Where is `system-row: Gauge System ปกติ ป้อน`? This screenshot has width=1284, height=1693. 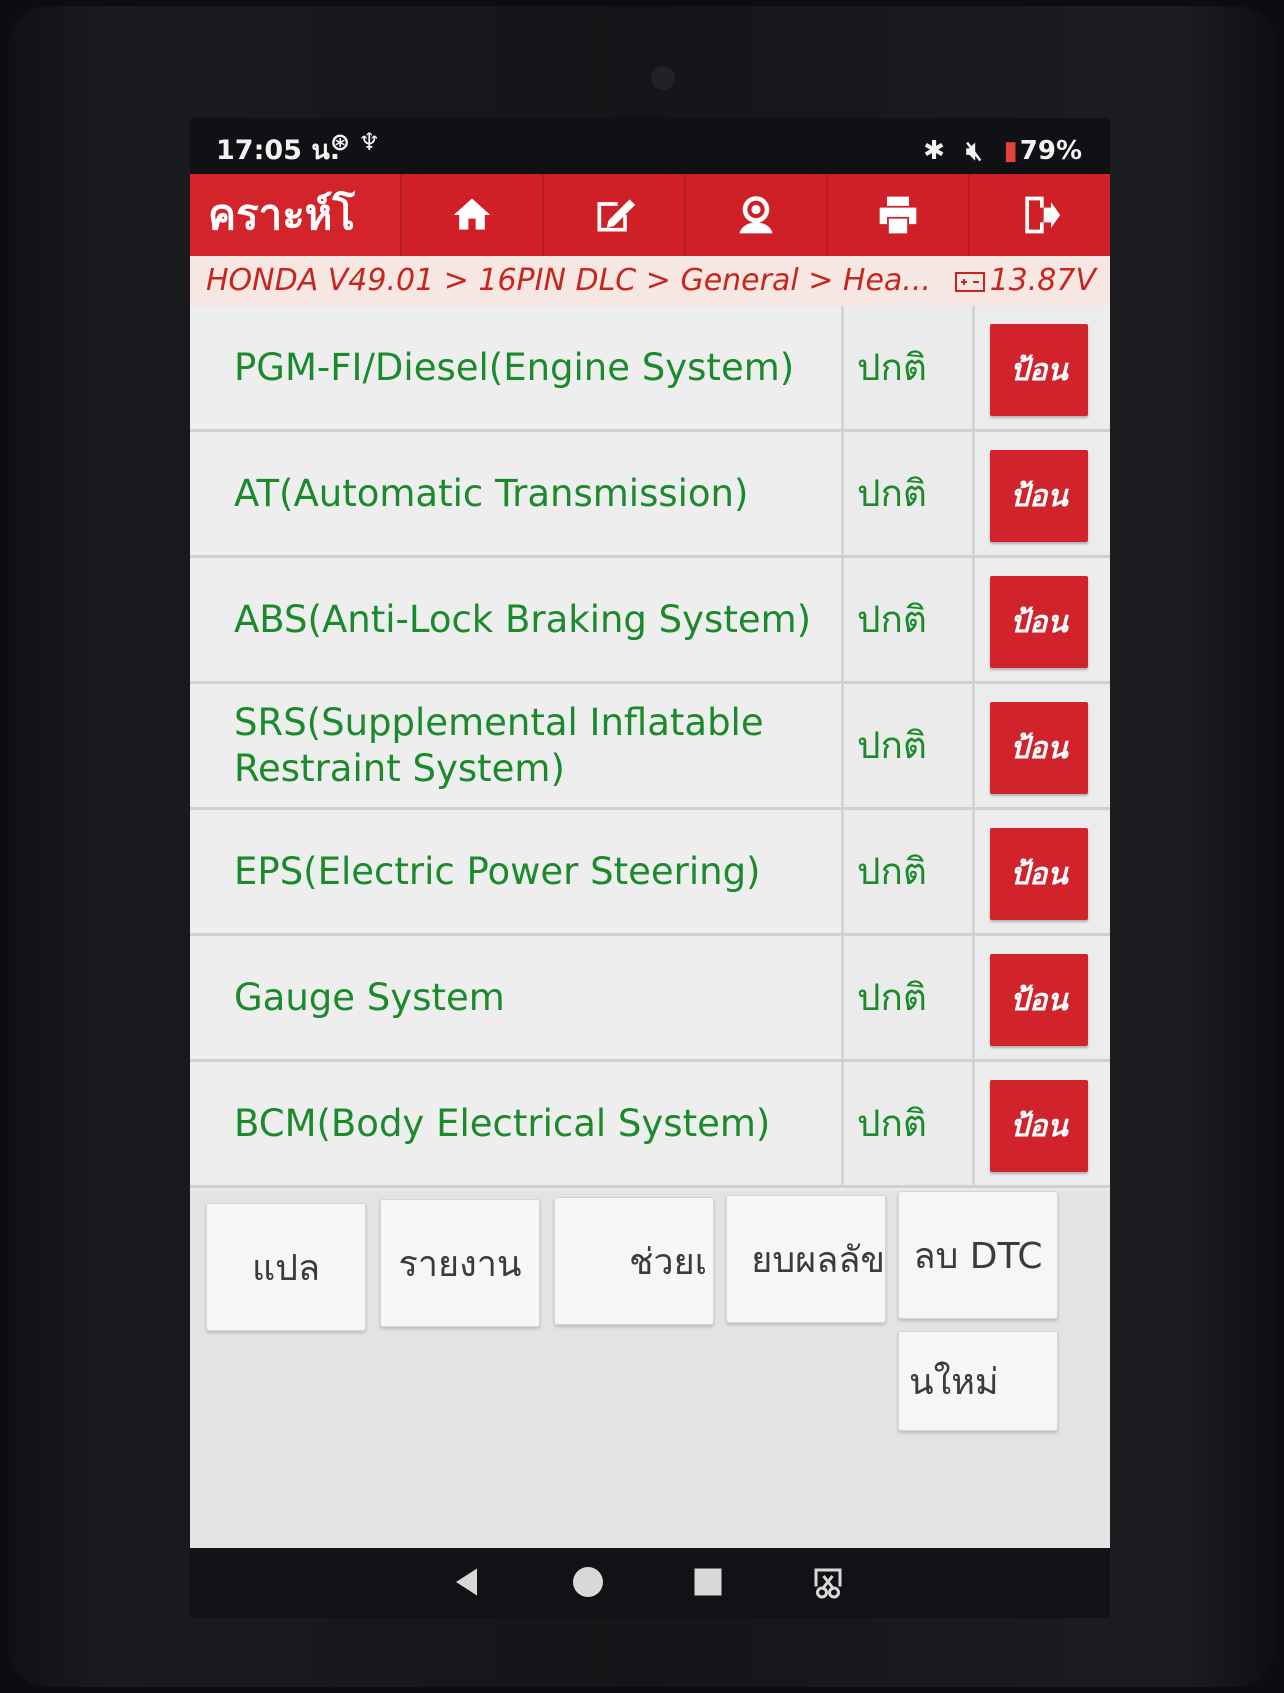 system-row: Gauge System ปกติ ป้อน is located at coordinates (650, 999).